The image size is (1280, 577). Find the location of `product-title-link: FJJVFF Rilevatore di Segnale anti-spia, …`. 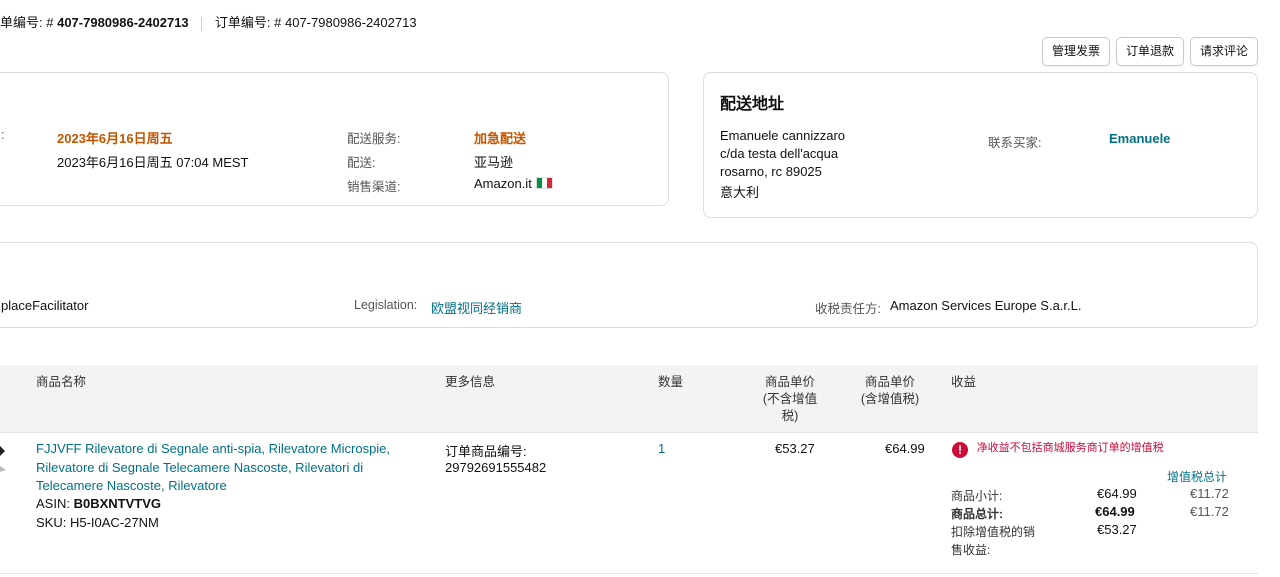

product-title-link: FJJVFF Rilevatore di Segnale anti-spia, … is located at coordinates (226, 468).